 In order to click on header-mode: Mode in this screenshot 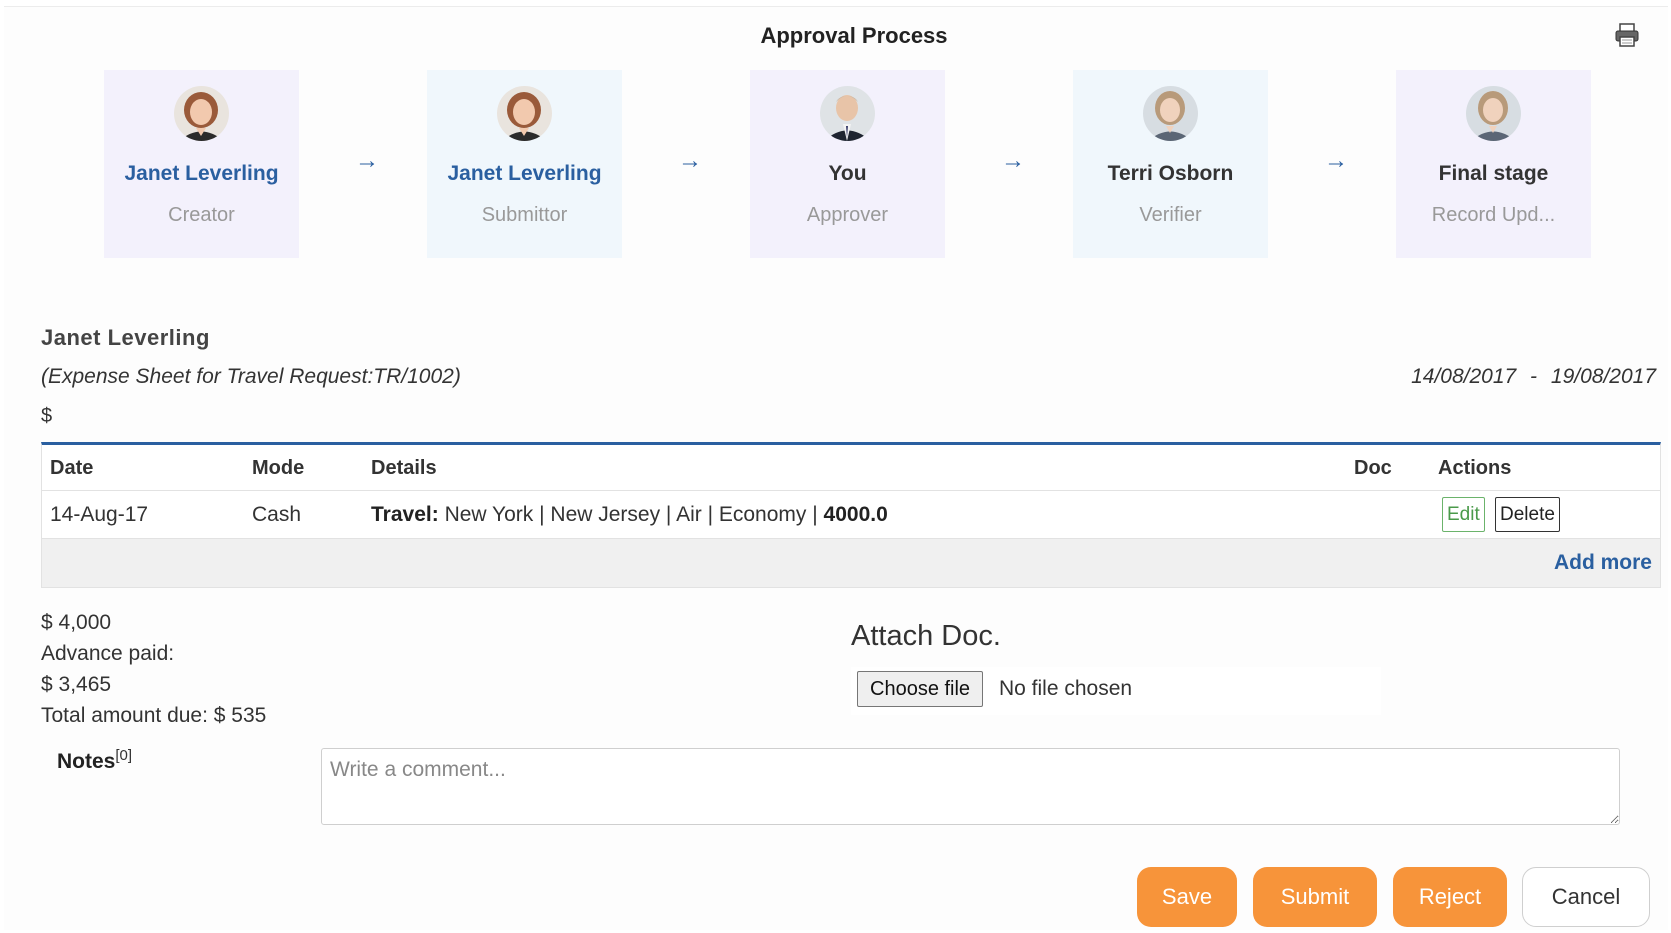, I will do `click(278, 468)`.